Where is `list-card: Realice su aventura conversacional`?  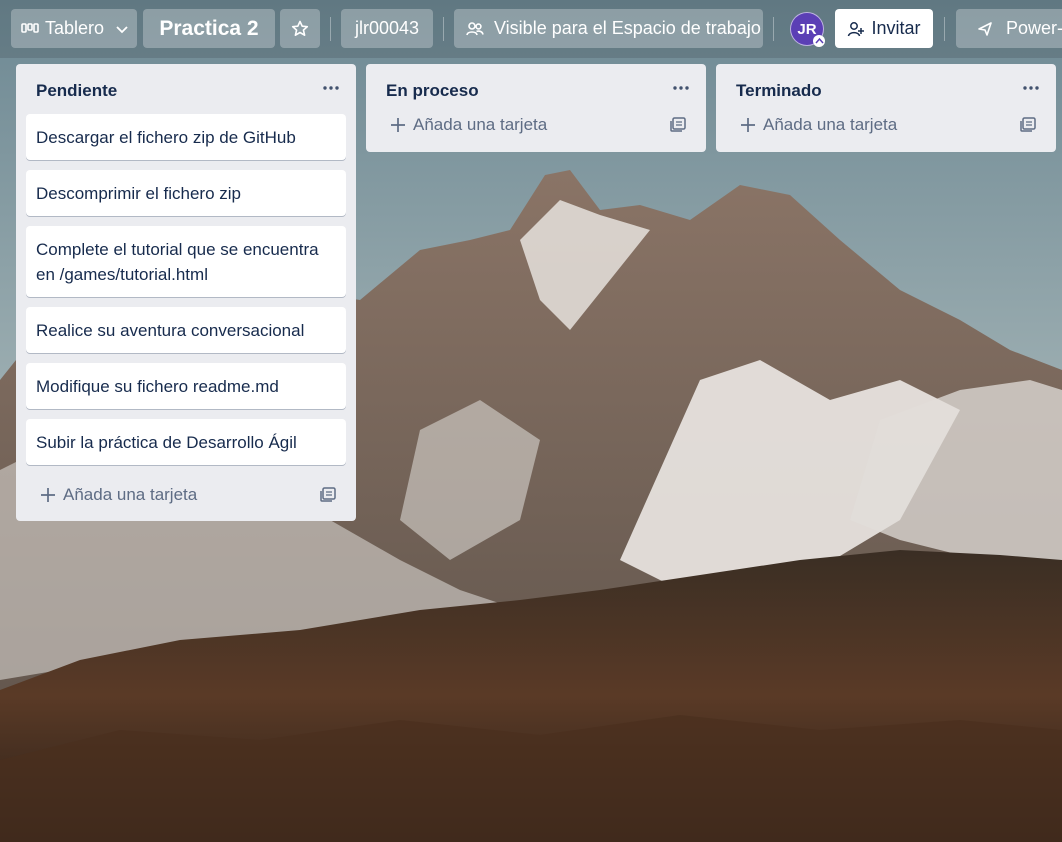 list-card: Realice su aventura conversacional is located at coordinates (186, 330).